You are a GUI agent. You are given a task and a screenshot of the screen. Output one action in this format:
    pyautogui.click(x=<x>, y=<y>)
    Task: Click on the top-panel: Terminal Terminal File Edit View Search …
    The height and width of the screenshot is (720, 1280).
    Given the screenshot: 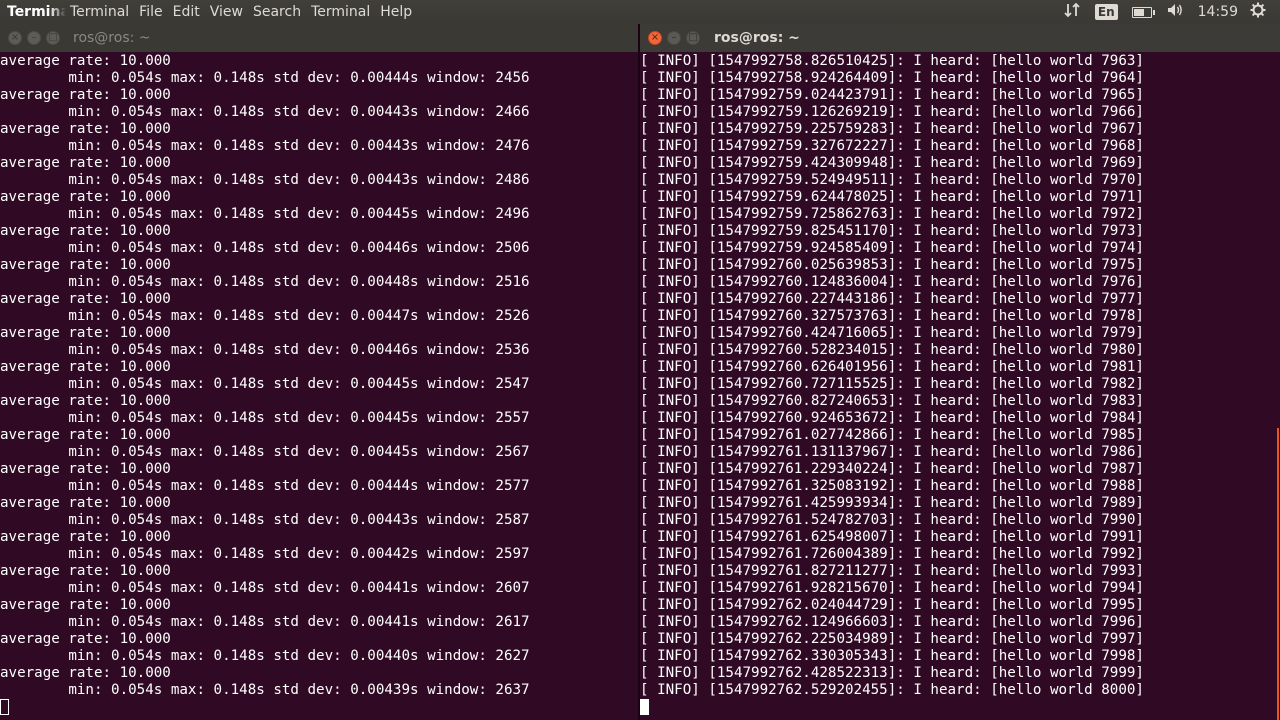 What is the action you would take?
    pyautogui.click(x=640, y=12)
    